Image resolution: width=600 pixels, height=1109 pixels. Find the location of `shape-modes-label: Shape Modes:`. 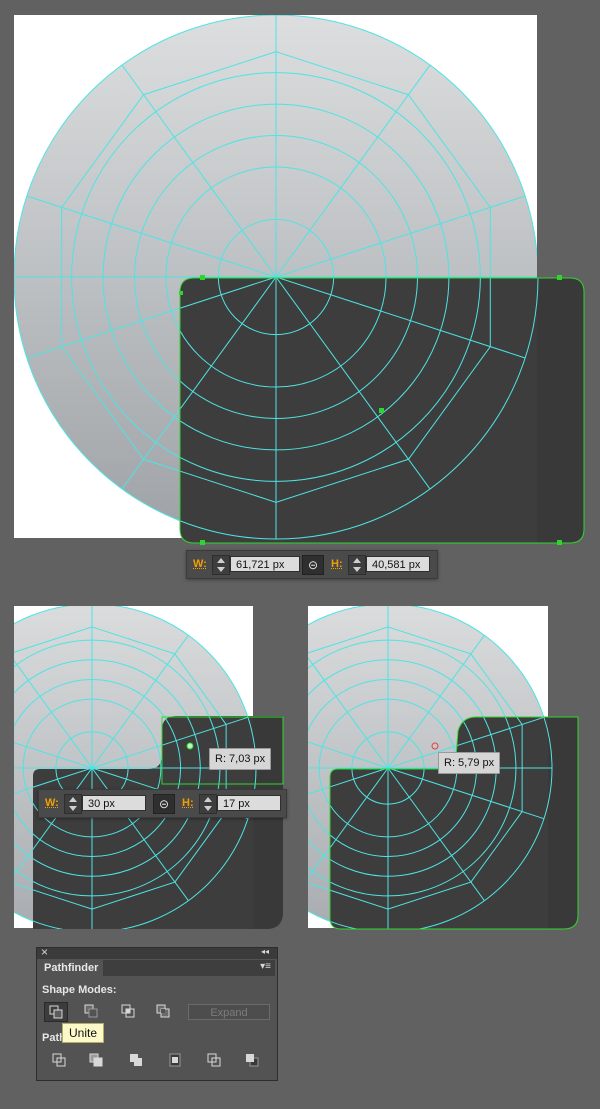

shape-modes-label: Shape Modes: is located at coordinates (79, 990).